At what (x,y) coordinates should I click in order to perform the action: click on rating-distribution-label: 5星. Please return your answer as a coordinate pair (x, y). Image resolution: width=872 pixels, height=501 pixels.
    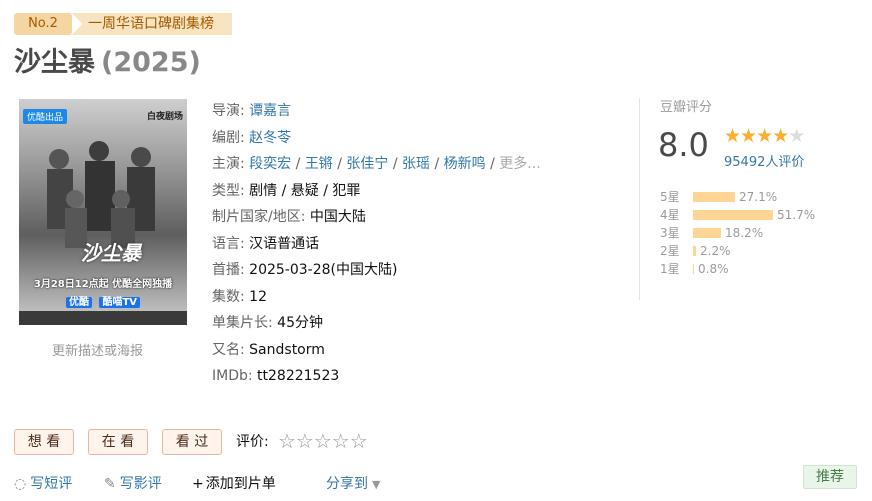
    Looking at the image, I should click on (670, 197).